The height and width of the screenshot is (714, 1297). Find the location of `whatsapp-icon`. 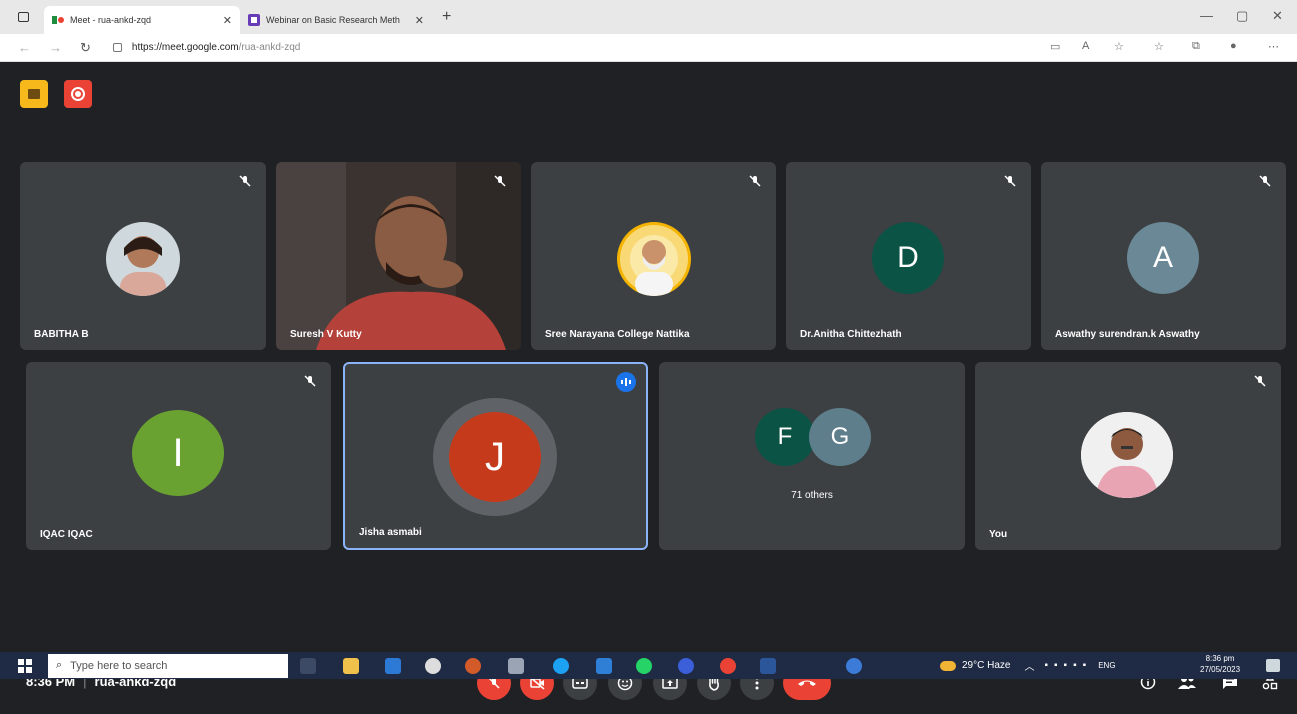

whatsapp-icon is located at coordinates (644, 666).